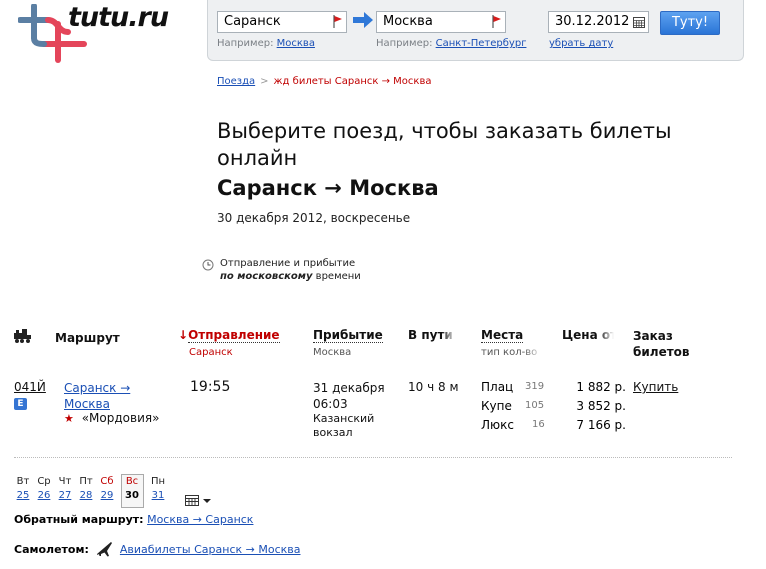 This screenshot has width=766, height=569. I want to click on timezone-line2: времени, so click(336, 276).